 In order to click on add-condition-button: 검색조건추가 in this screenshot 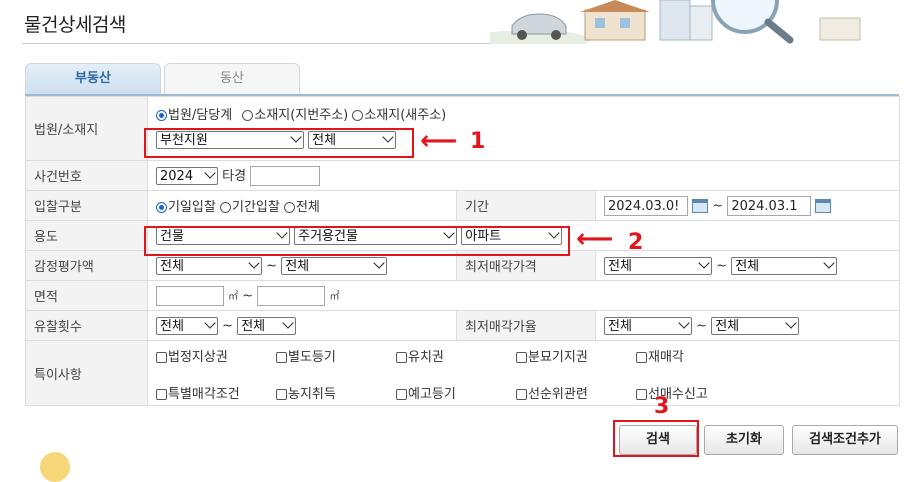, I will do `click(845, 440)`.